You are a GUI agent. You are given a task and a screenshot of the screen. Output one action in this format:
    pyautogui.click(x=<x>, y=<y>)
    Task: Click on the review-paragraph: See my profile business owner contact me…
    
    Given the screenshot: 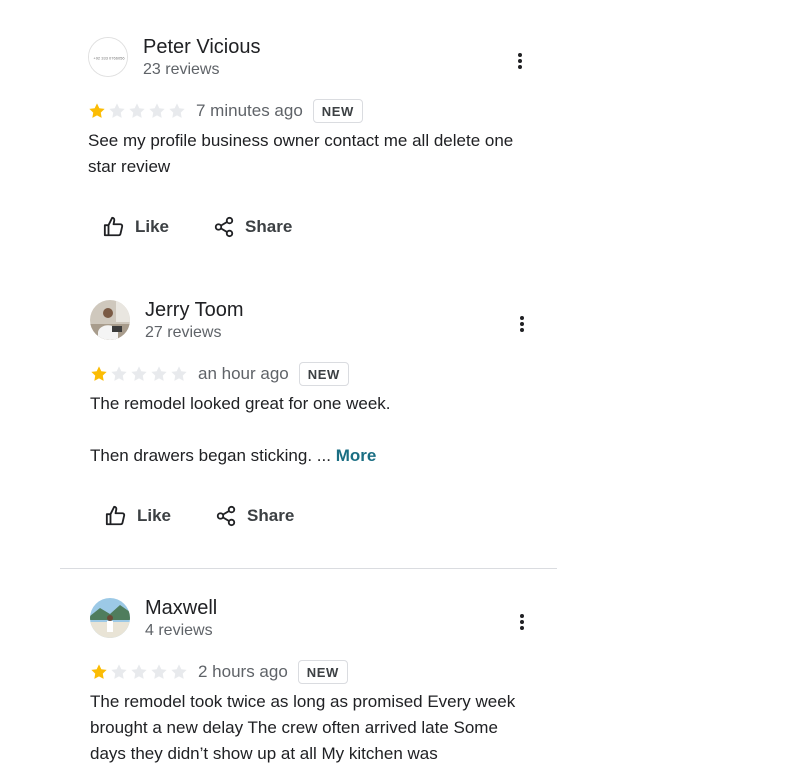 What is the action you would take?
    pyautogui.click(x=301, y=153)
    